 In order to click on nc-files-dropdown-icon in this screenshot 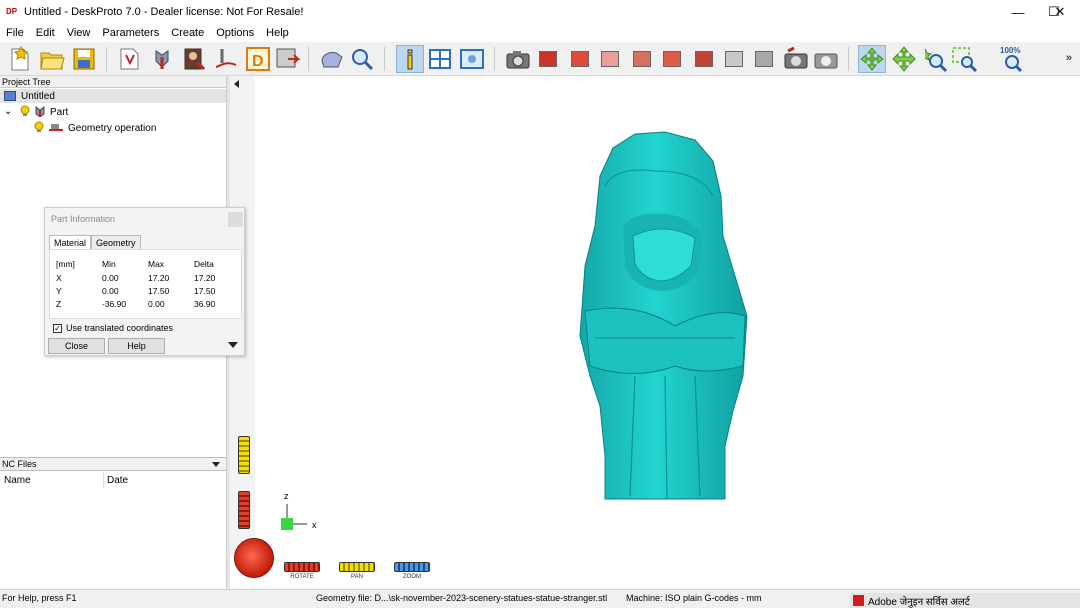, I will do `click(216, 464)`.